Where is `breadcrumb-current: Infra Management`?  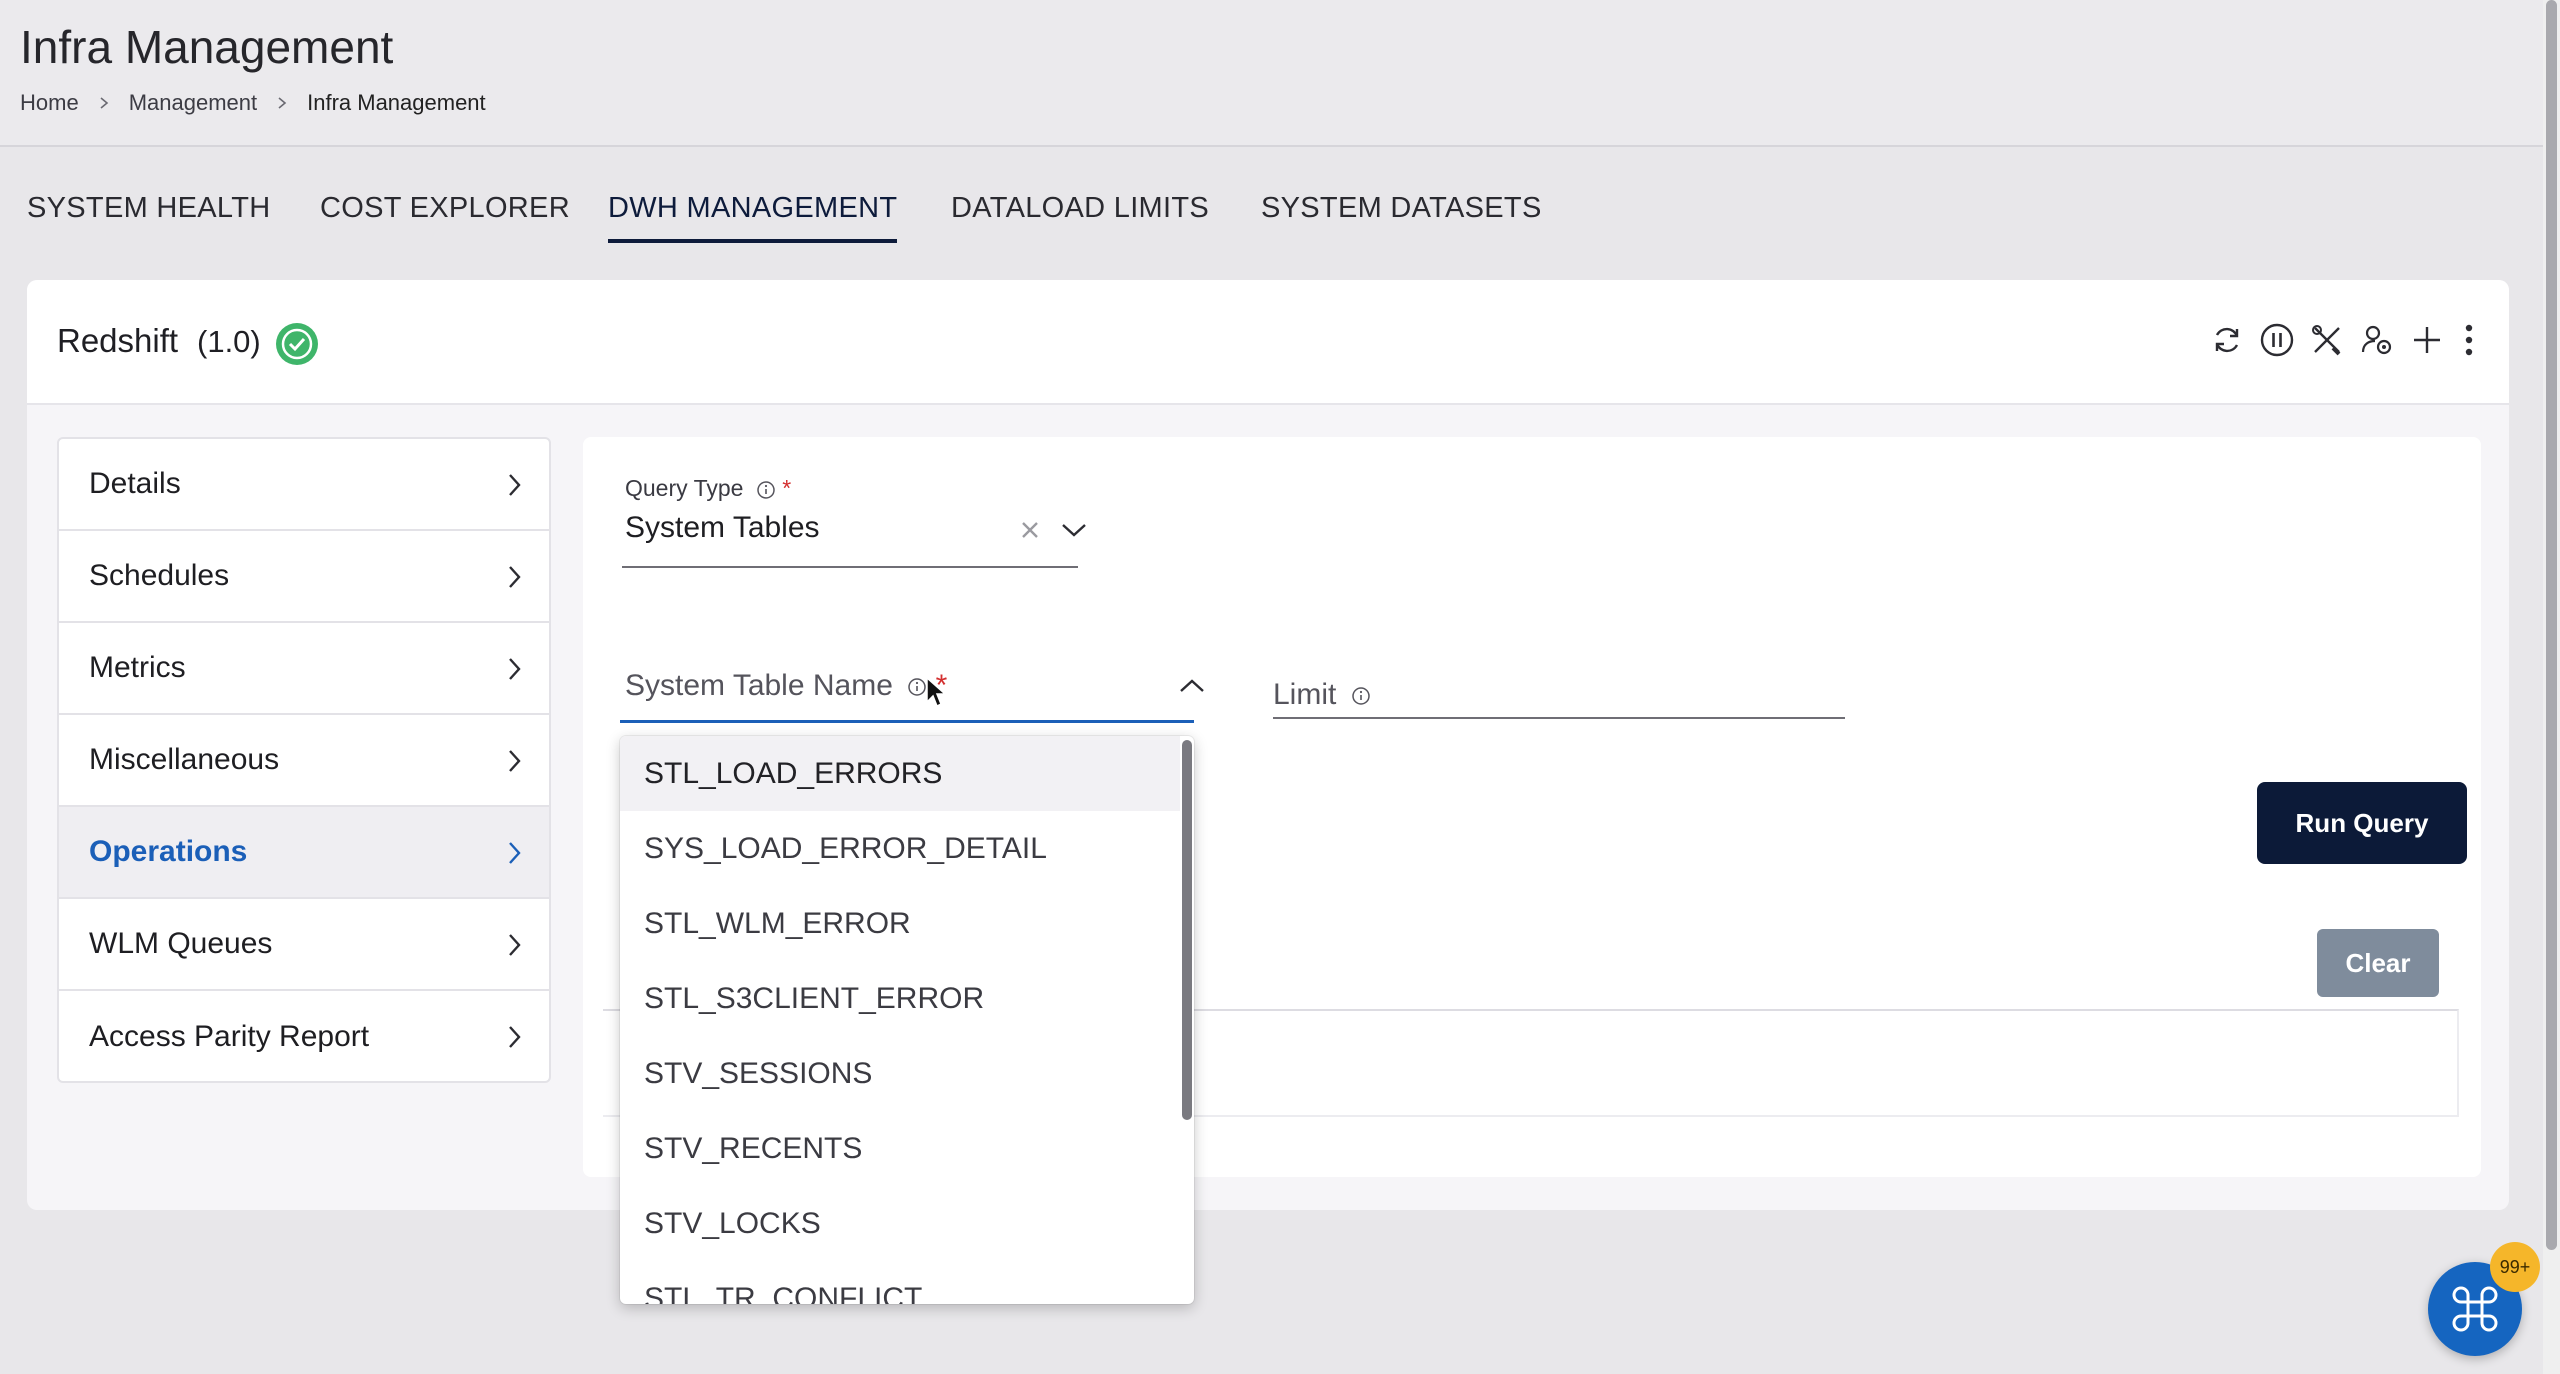
breadcrumb-current: Infra Management is located at coordinates (396, 102).